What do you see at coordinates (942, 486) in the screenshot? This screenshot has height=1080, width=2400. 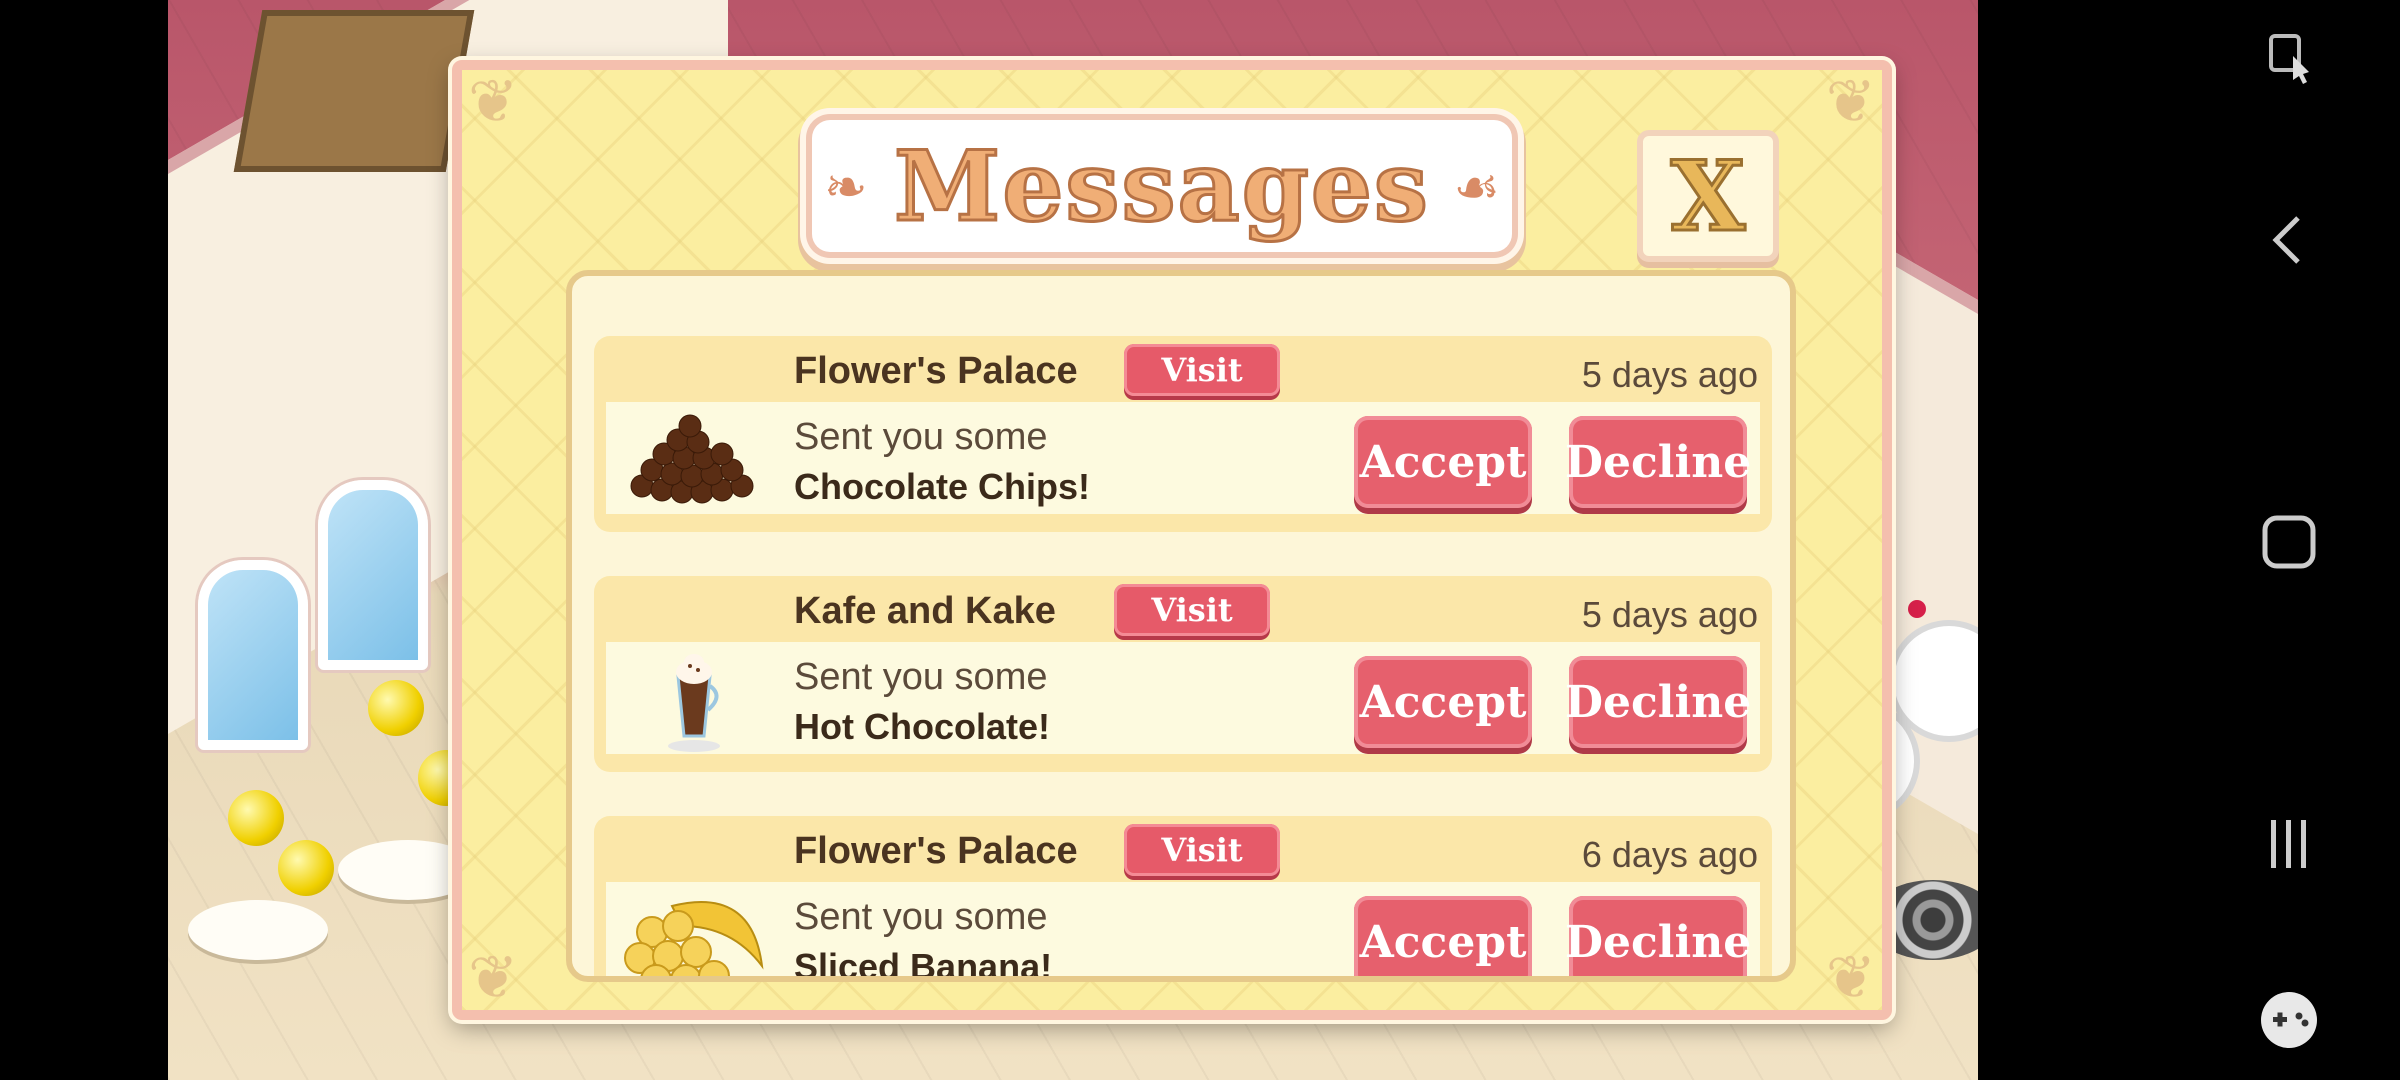 I see `gift-item-name: Chocolate Chips!` at bounding box center [942, 486].